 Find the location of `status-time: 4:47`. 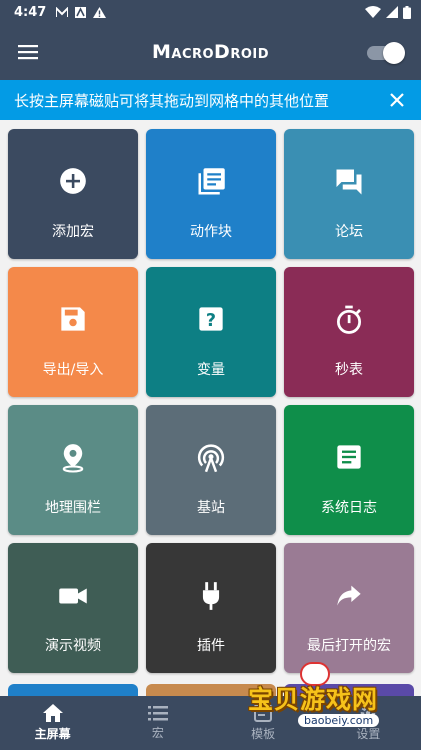

status-time: 4:47 is located at coordinates (30, 12).